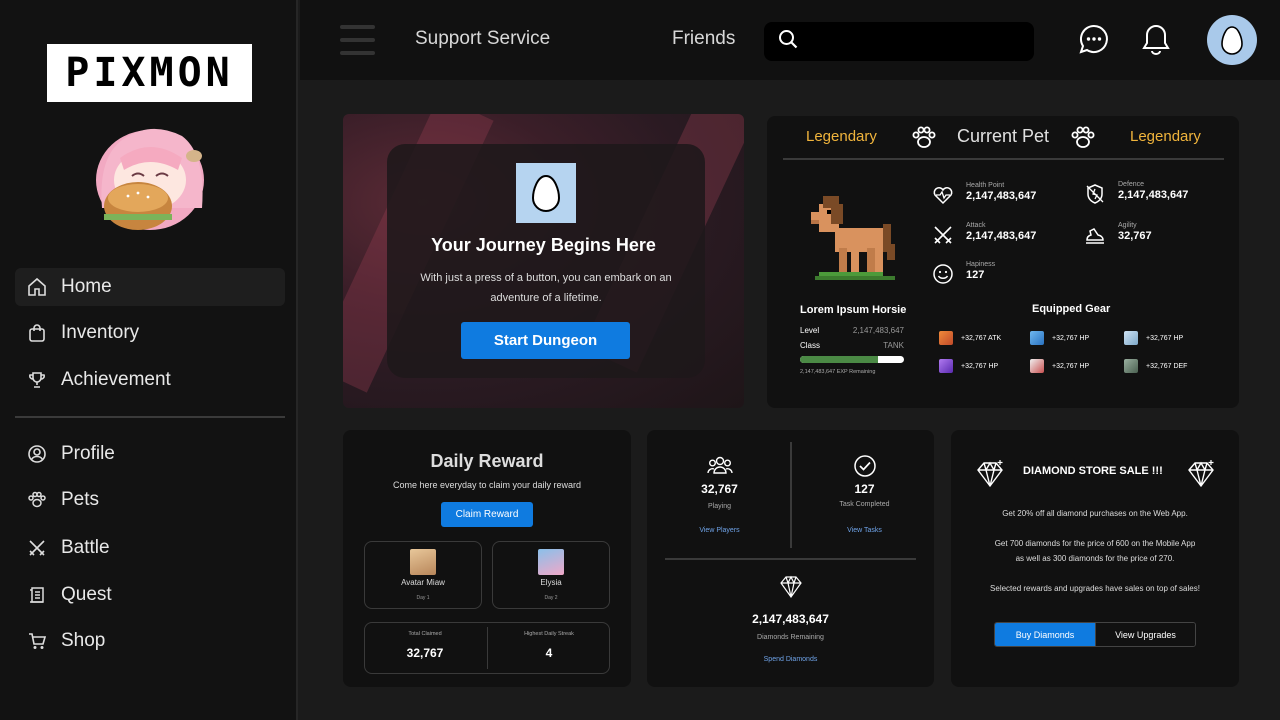 This screenshot has width=1280, height=720. Describe the element at coordinates (83, 640) in the screenshot. I see `sidebar-item-label: Shop` at that location.